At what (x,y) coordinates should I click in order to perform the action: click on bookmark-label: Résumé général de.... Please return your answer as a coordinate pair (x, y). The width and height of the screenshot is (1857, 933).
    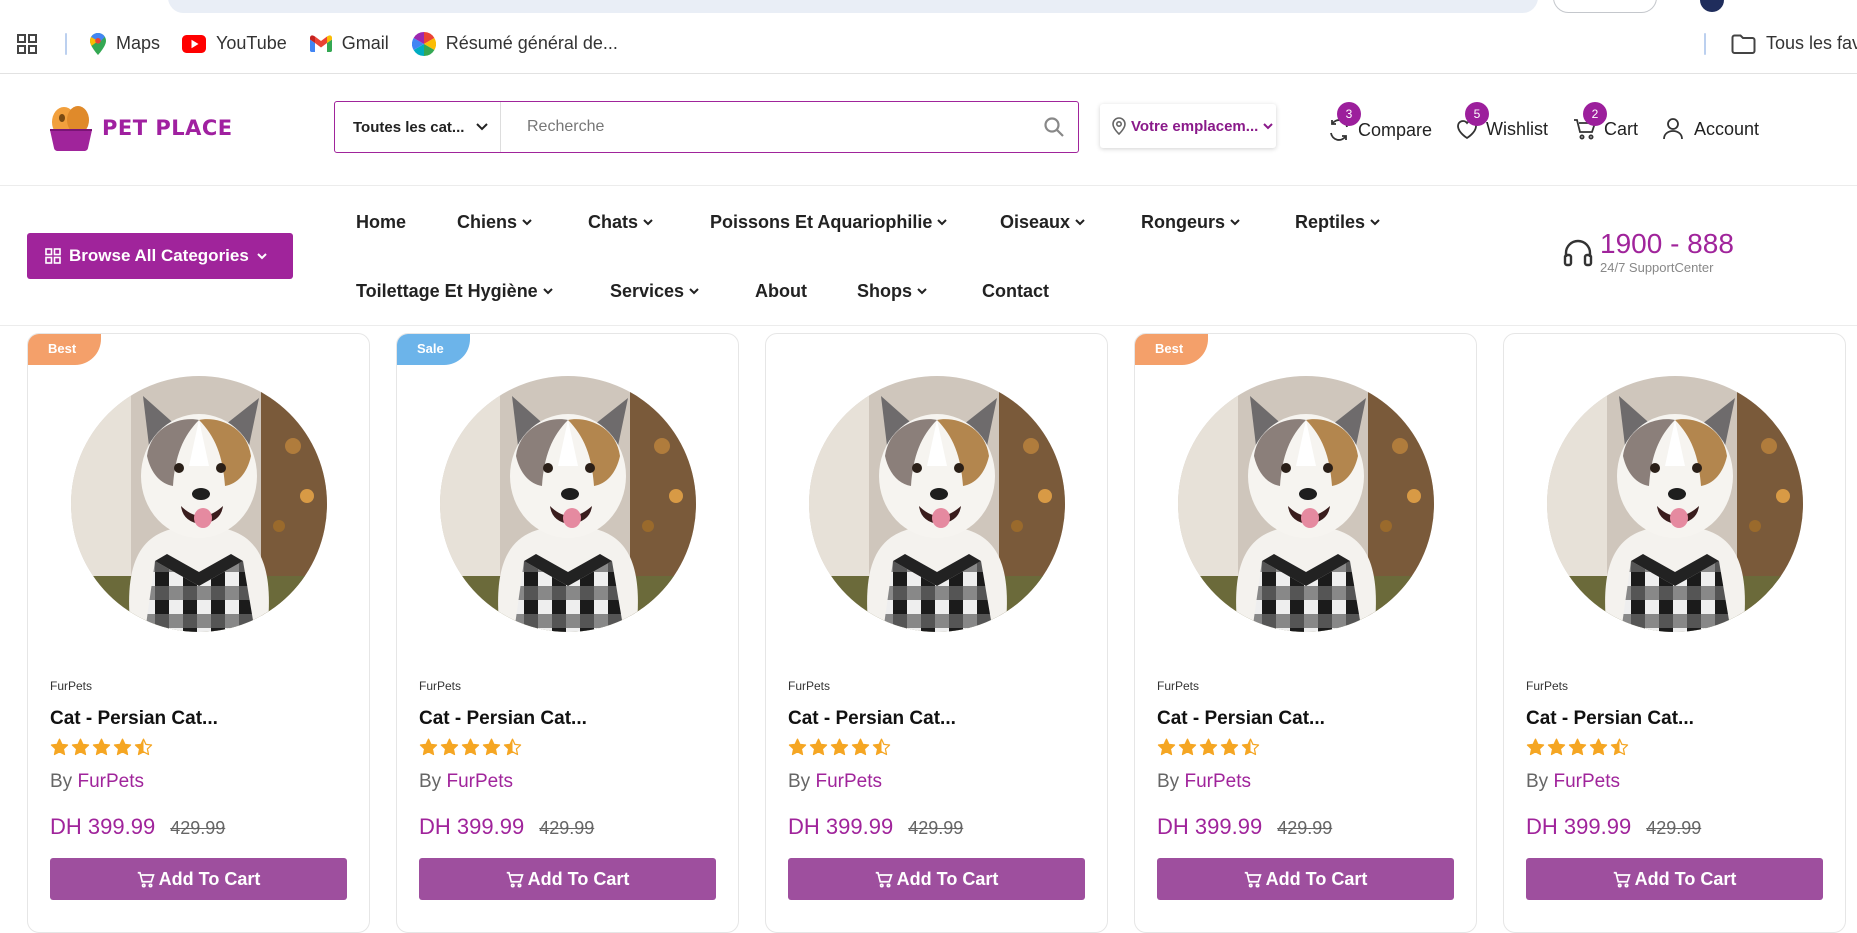
    Looking at the image, I should click on (531, 43).